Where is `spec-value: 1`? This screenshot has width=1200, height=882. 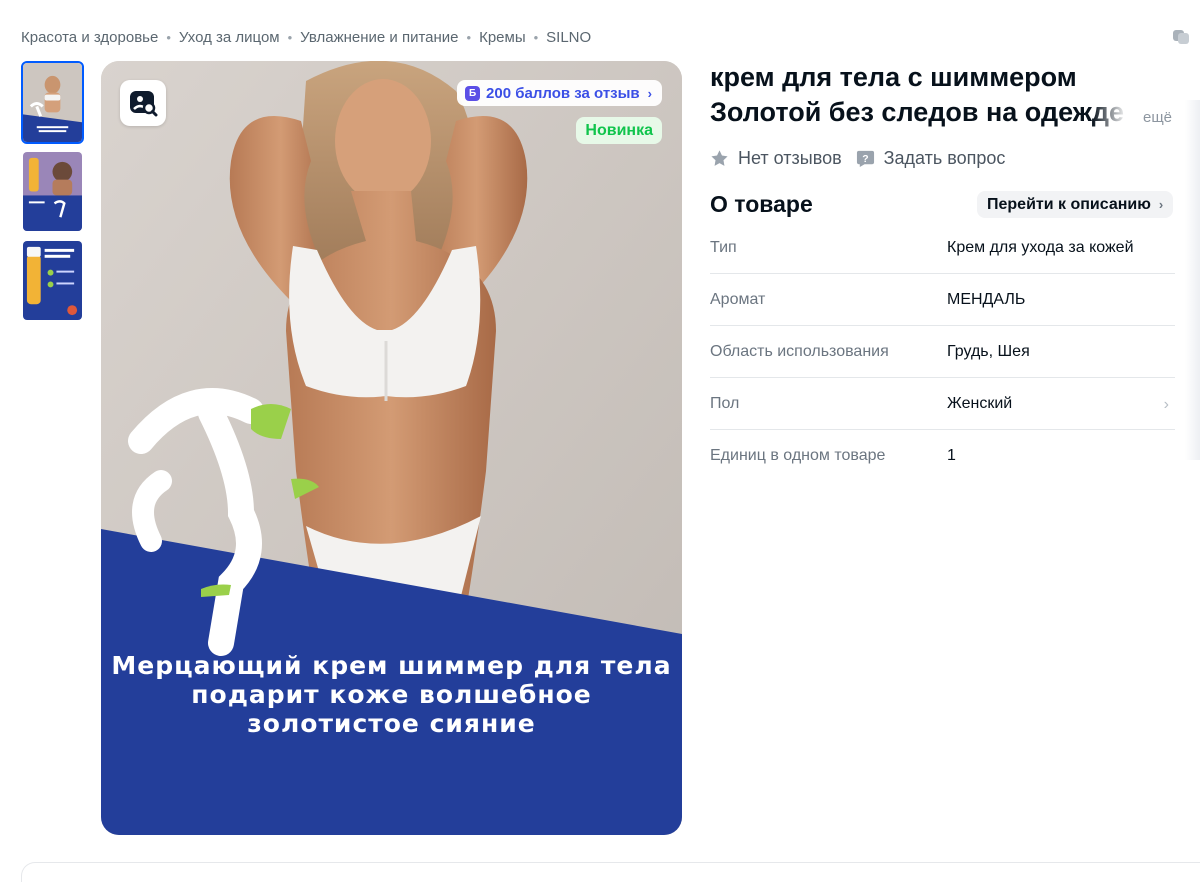
spec-value: 1 is located at coordinates (951, 455).